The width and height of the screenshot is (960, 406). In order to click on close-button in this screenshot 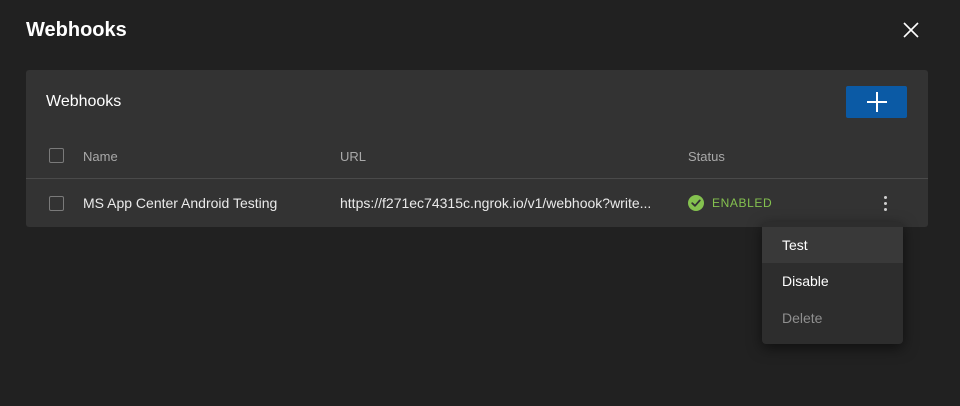, I will do `click(911, 30)`.